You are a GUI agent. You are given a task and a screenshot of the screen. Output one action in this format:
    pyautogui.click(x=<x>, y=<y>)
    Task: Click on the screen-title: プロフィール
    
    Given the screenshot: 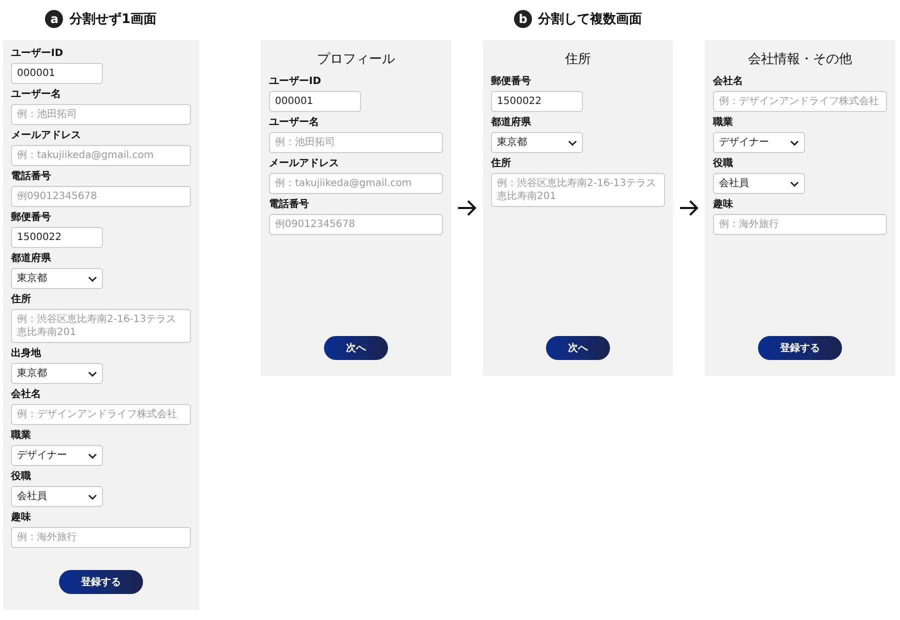 What is the action you would take?
    pyautogui.click(x=356, y=59)
    